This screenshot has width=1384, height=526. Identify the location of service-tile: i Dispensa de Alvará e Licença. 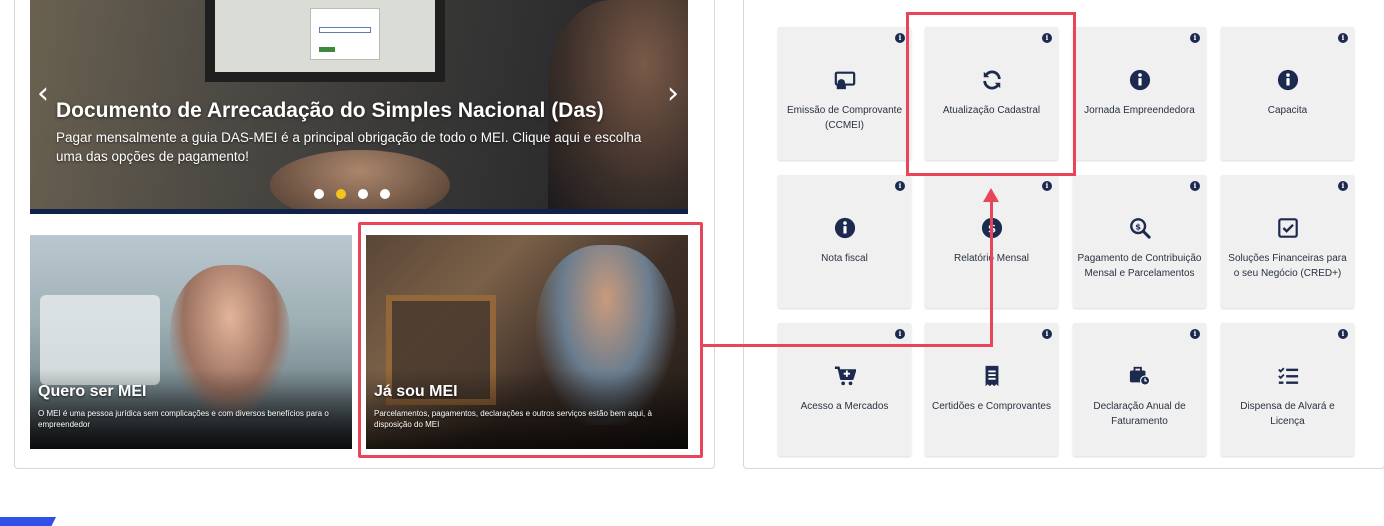
(1287, 389).